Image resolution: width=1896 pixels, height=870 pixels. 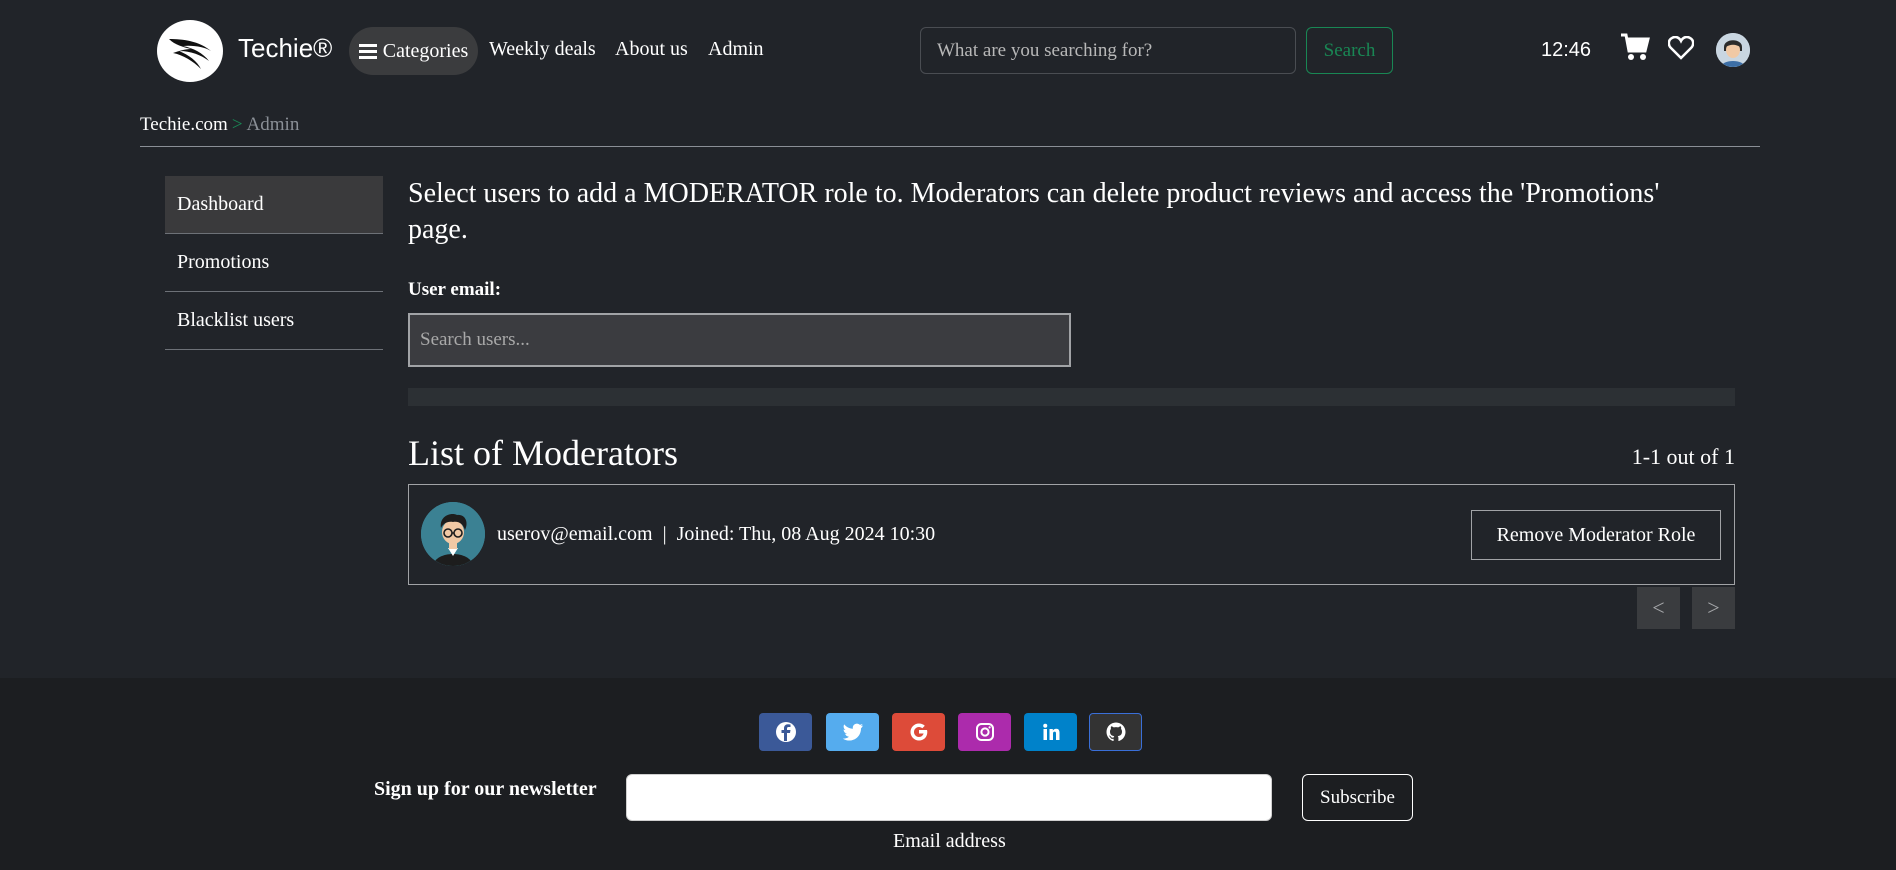 I want to click on newsletter-email-input, so click(x=949, y=797).